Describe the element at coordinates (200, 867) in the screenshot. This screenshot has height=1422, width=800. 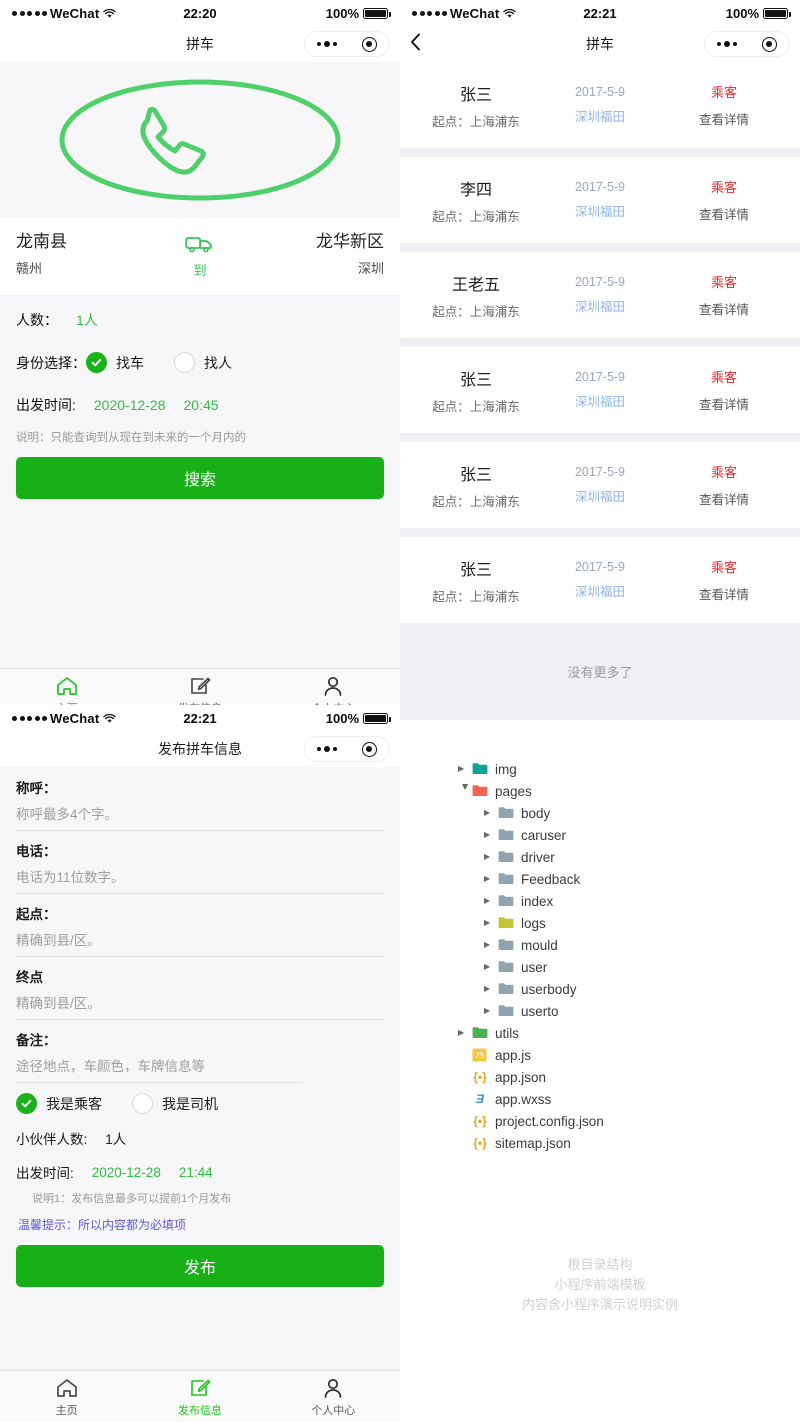
I see `field-phone: 电话：` at that location.